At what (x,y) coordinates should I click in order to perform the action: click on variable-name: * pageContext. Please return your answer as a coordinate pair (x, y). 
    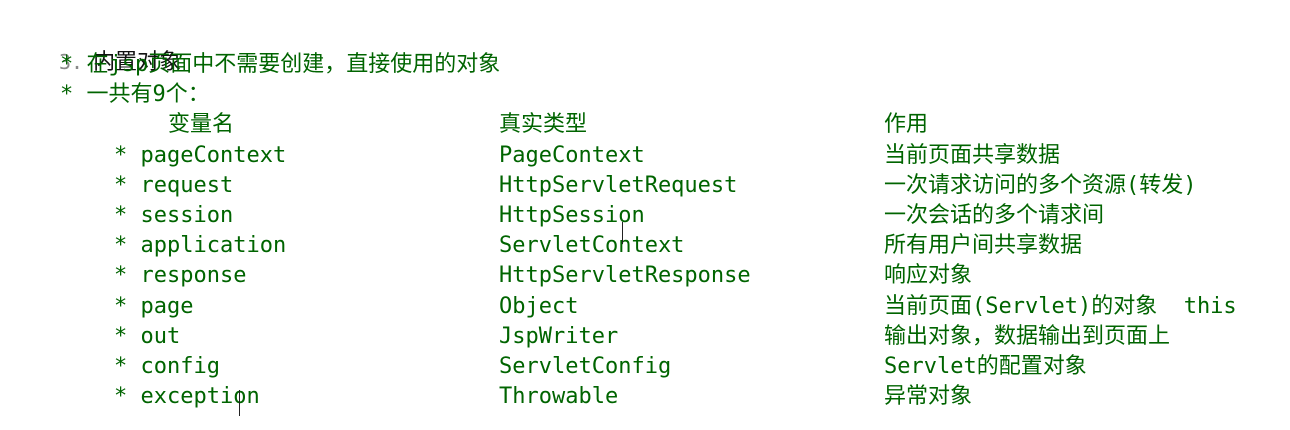
    Looking at the image, I should click on (200, 155).